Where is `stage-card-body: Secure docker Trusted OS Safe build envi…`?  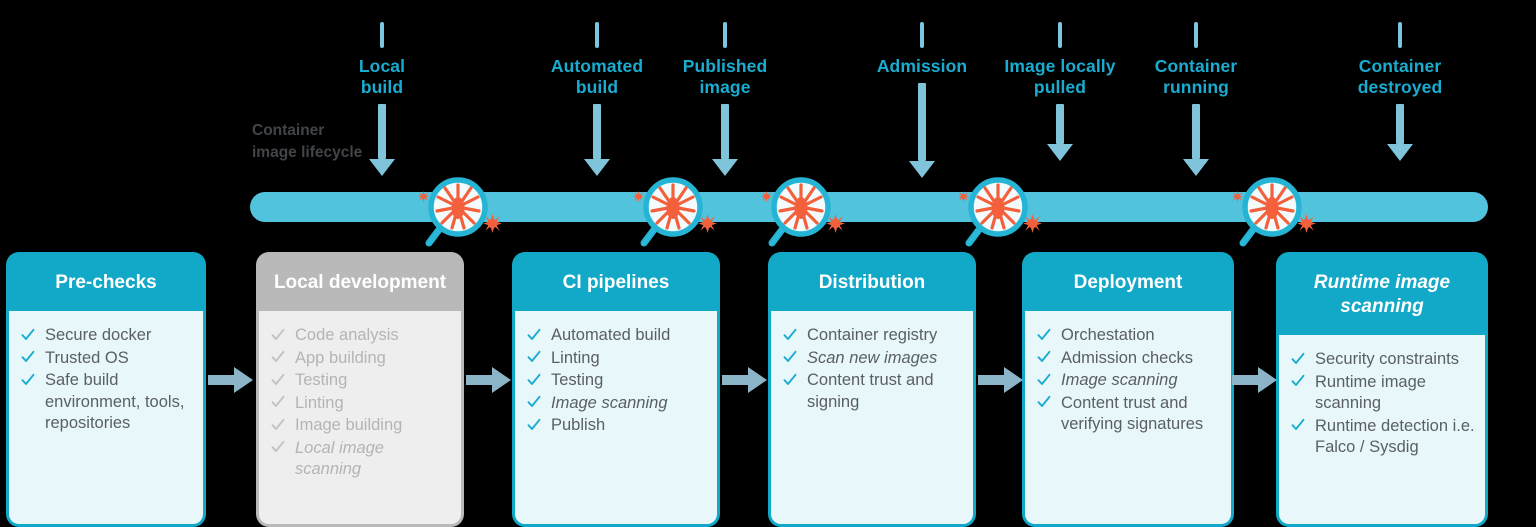
stage-card-body: Secure docker Trusted OS Safe build envi… is located at coordinates (106, 417).